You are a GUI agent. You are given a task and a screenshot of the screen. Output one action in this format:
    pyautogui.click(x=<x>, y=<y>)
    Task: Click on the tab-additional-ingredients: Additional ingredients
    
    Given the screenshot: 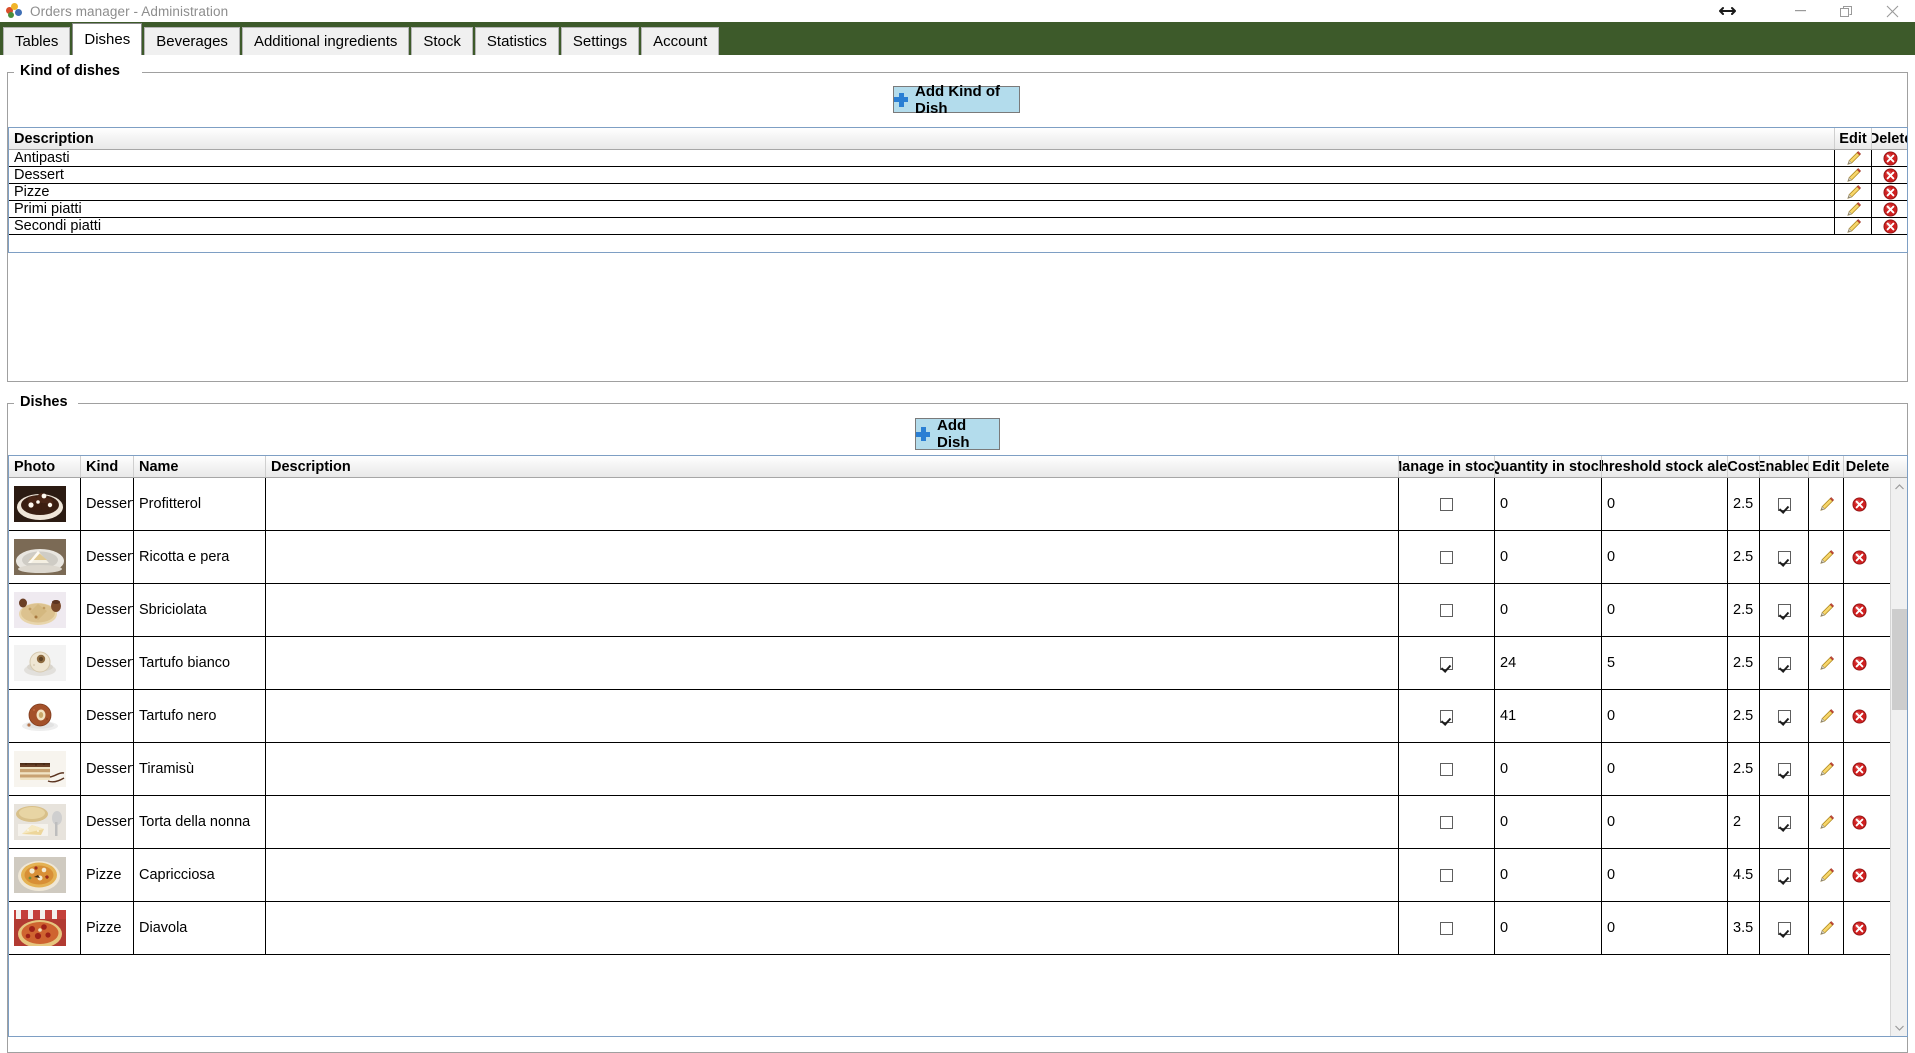 What is the action you would take?
    pyautogui.click(x=325, y=41)
    